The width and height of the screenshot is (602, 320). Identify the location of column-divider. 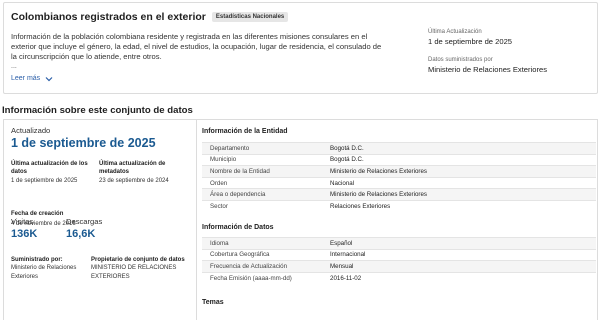
(196, 220).